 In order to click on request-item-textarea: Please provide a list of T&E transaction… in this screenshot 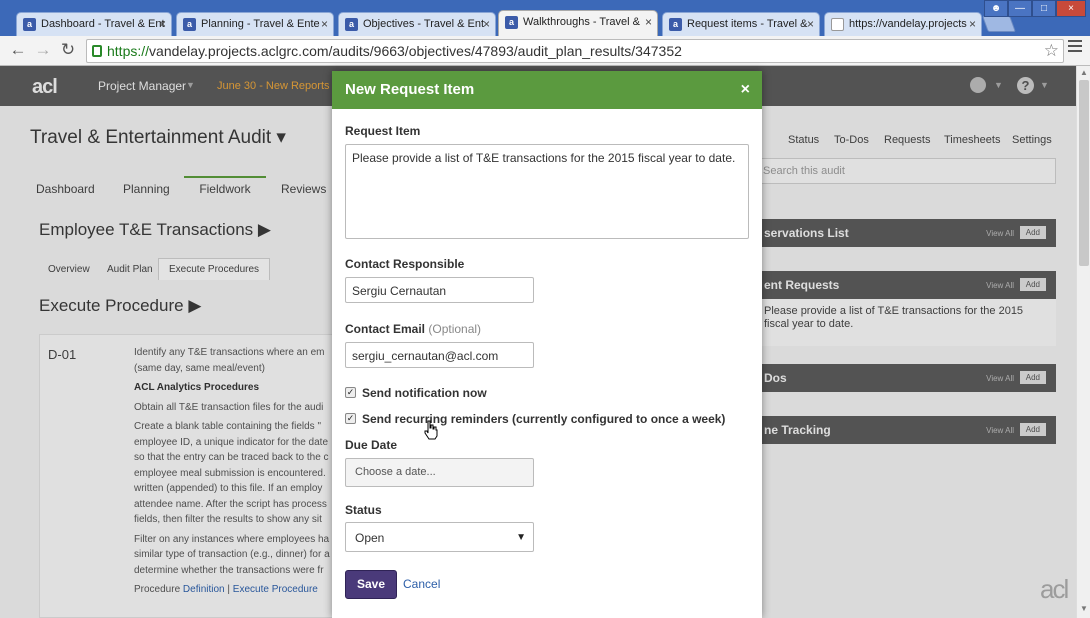, I will do `click(547, 191)`.